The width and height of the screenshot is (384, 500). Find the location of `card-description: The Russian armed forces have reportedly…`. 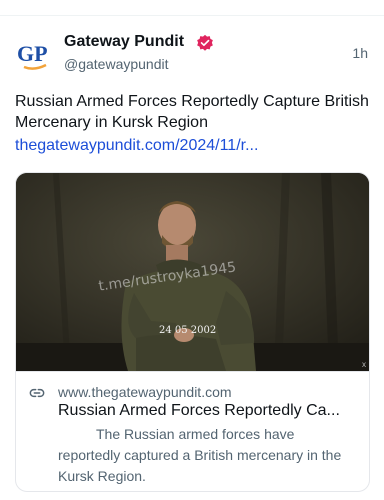

card-description: The Russian armed forces have reportedly… is located at coordinates (200, 455).